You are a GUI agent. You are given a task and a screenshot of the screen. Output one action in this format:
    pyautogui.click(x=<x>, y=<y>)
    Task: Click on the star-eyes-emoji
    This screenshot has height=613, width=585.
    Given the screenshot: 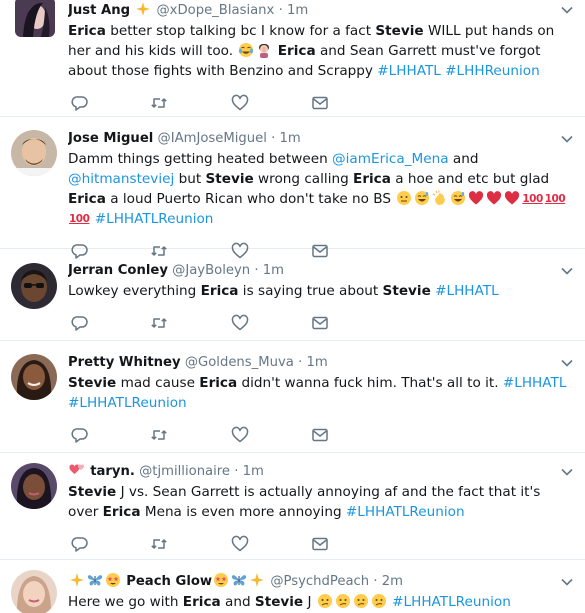 What is the action you would take?
    pyautogui.click(x=113, y=580)
    